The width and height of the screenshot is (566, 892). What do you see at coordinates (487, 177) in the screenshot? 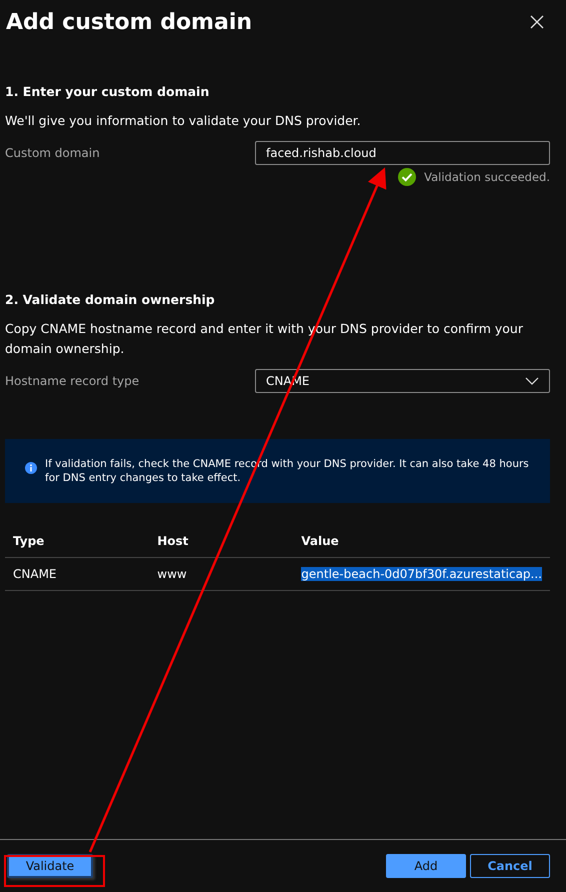
I see `validation-message: Validation succeeded.` at bounding box center [487, 177].